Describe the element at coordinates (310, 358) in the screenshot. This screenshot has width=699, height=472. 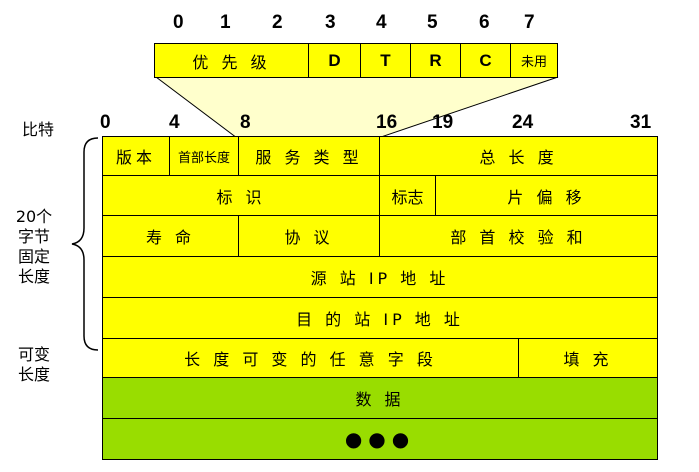
I see `options-field: 长 度 可 变 的 任 意 字 段` at that location.